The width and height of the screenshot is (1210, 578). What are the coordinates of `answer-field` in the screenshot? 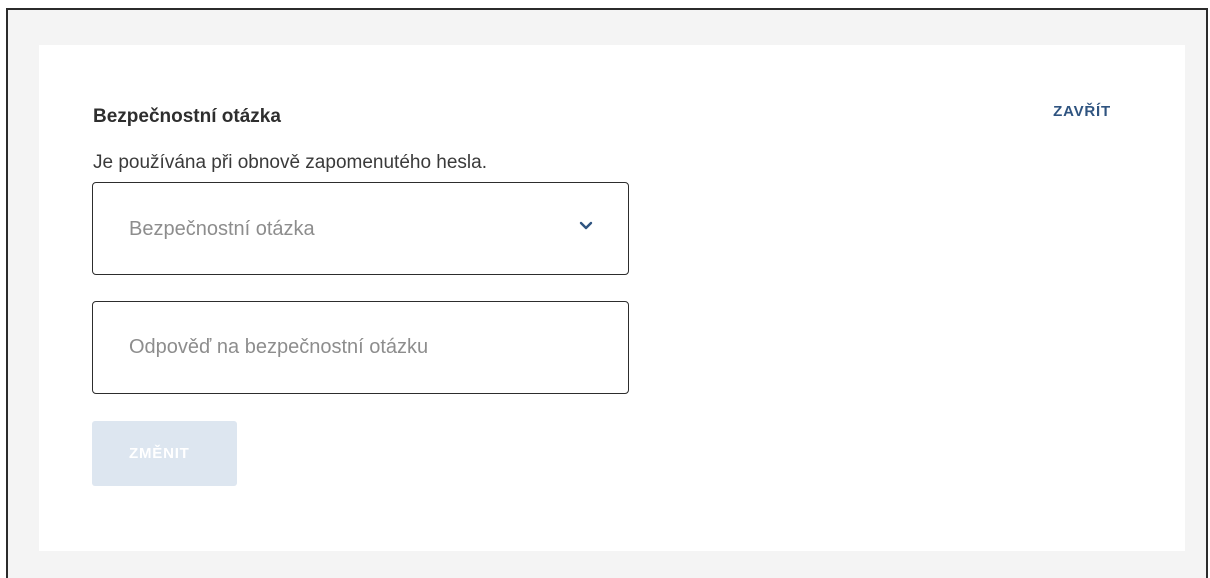 It's located at (360, 347).